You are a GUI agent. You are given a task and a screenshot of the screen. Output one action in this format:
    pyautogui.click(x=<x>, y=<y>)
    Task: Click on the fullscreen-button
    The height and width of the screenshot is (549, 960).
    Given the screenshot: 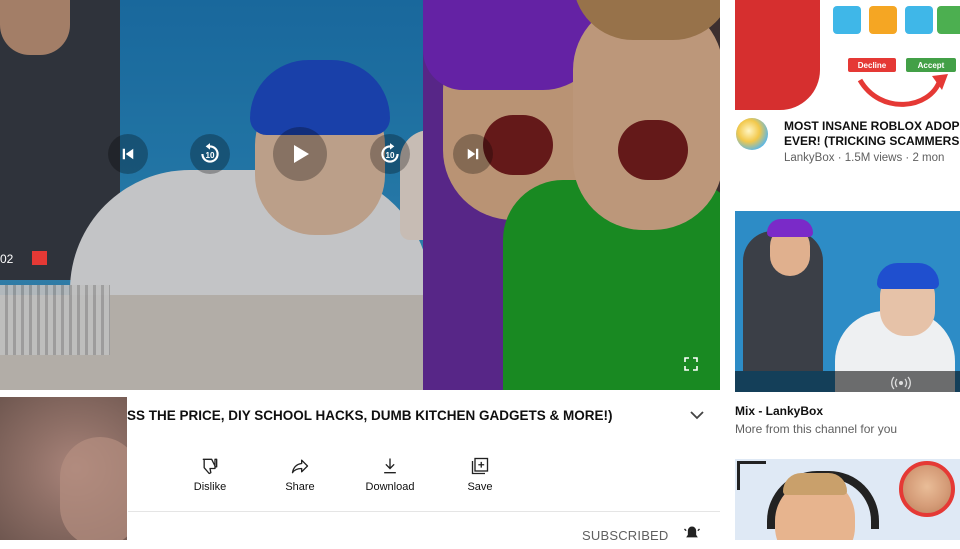 What is the action you would take?
    pyautogui.click(x=691, y=364)
    